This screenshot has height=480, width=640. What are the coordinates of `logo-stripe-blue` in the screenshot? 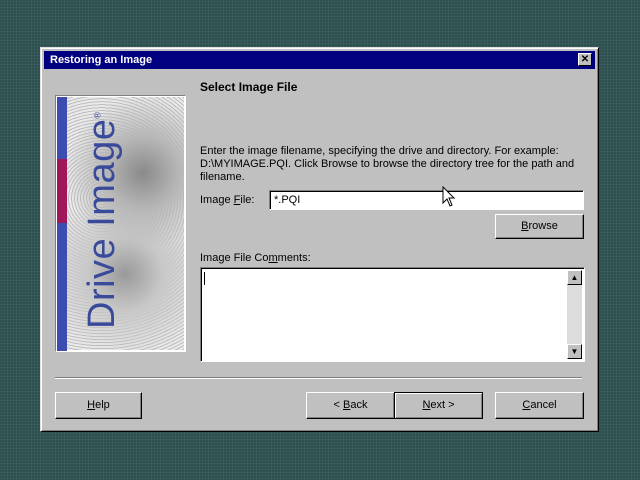 It's located at (62, 128).